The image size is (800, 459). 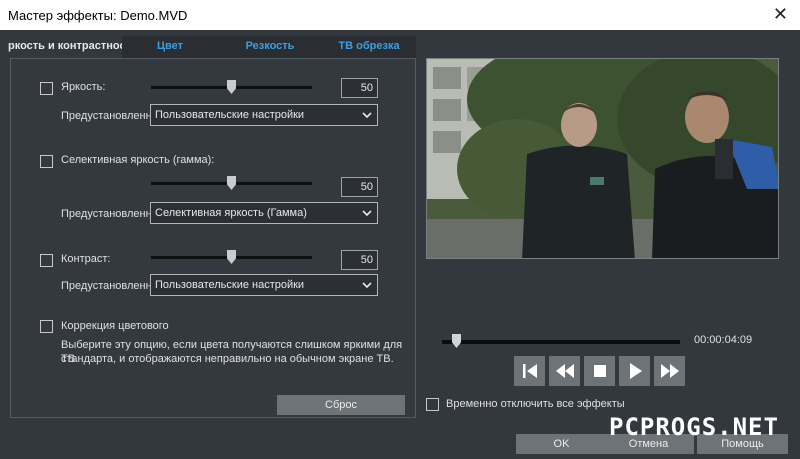 I want to click on timecode-display: 00:00:04:09, so click(x=723, y=340).